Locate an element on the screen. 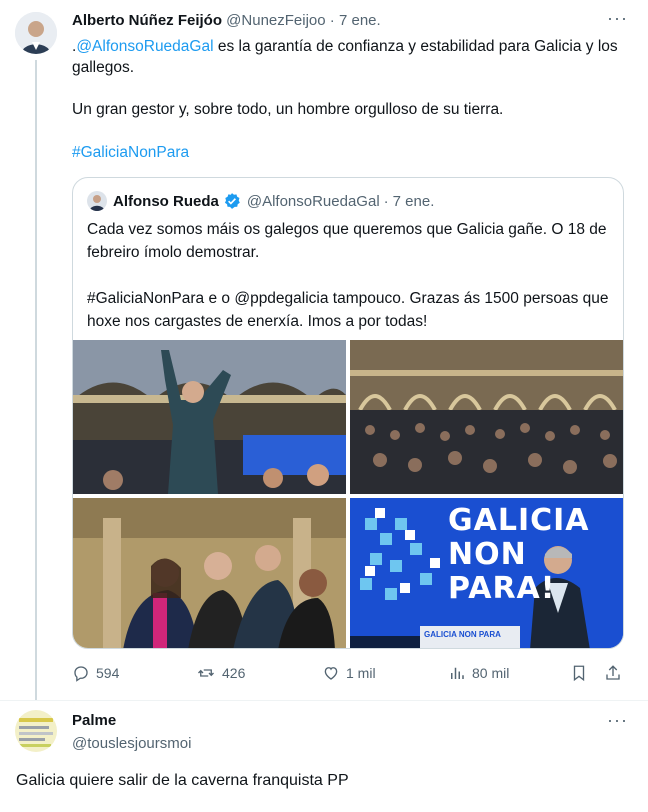  share-icon is located at coordinates (613, 672).